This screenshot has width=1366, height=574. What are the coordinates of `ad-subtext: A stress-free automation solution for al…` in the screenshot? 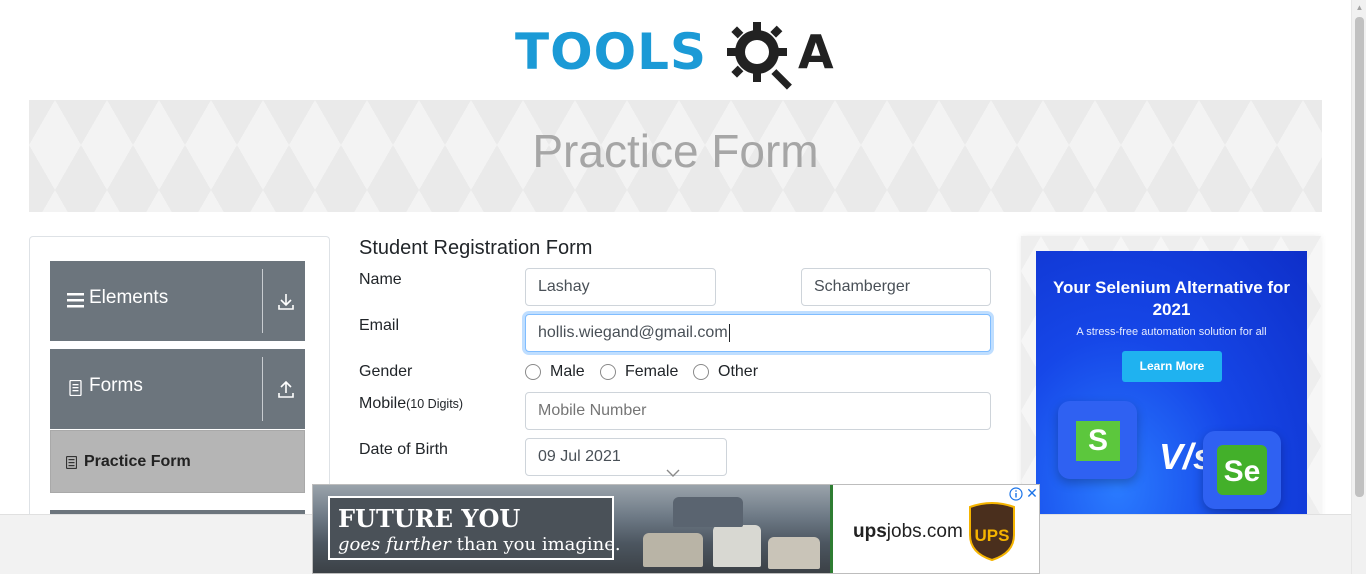 It's located at (1171, 332).